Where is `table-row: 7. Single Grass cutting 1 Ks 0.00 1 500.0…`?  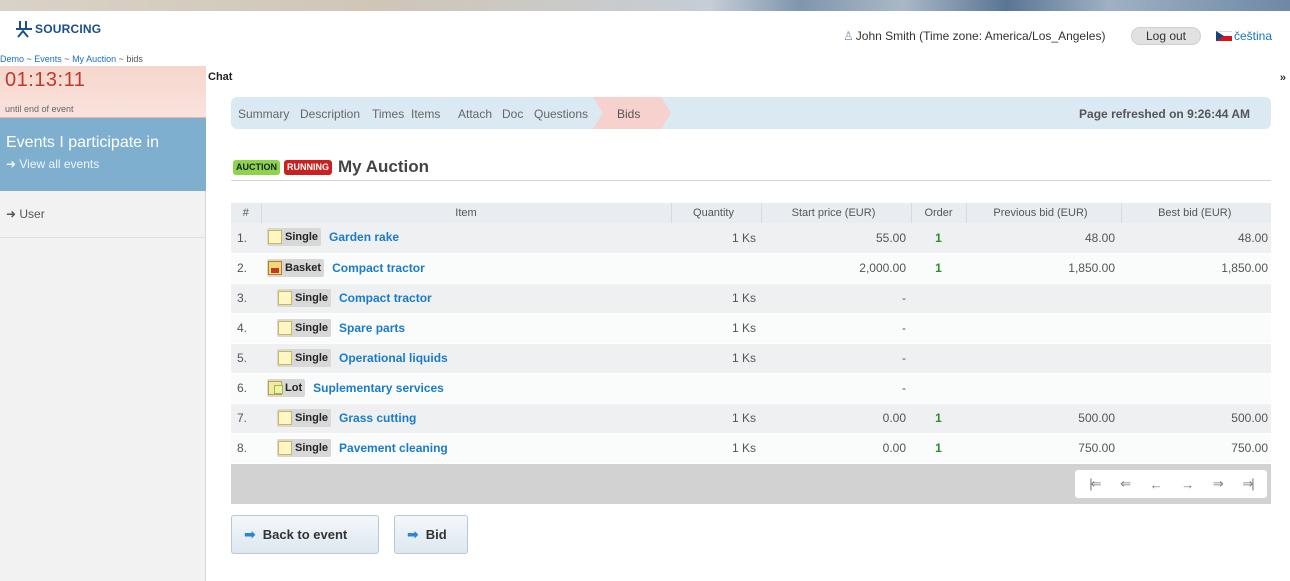 table-row: 7. Single Grass cutting 1 Ks 0.00 1 500.0… is located at coordinates (751, 418).